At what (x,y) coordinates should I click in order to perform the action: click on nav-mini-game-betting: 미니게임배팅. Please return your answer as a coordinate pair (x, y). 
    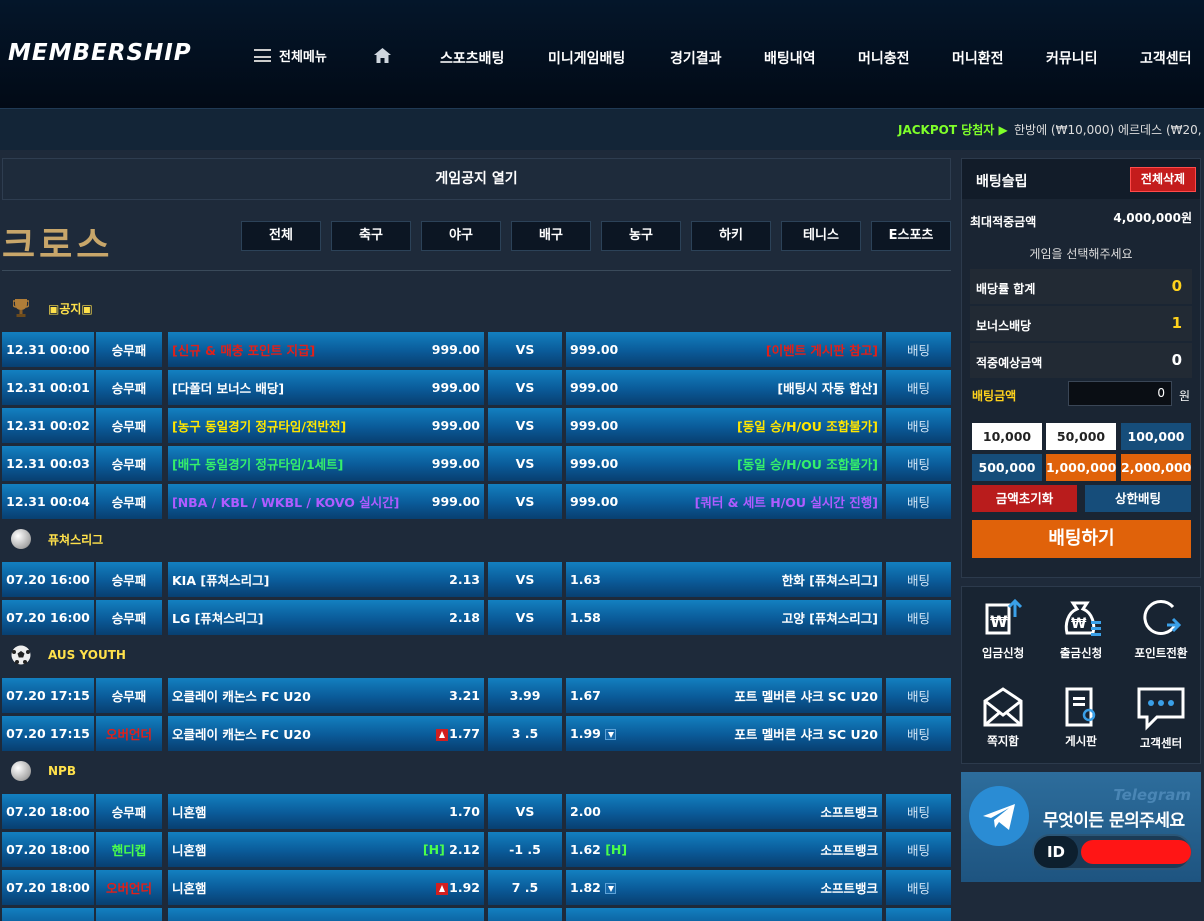
    Looking at the image, I should click on (586, 58).